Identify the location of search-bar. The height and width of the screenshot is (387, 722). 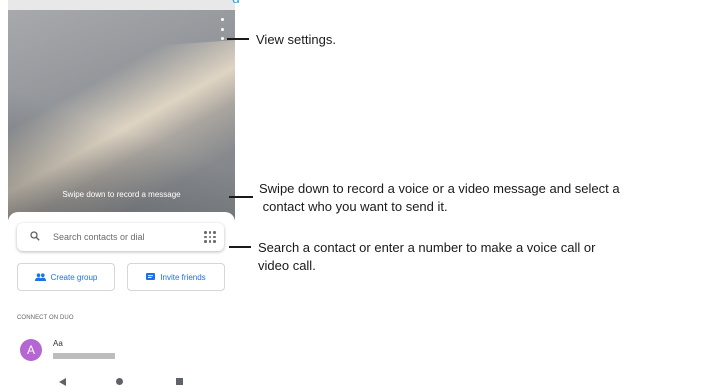
(120, 237).